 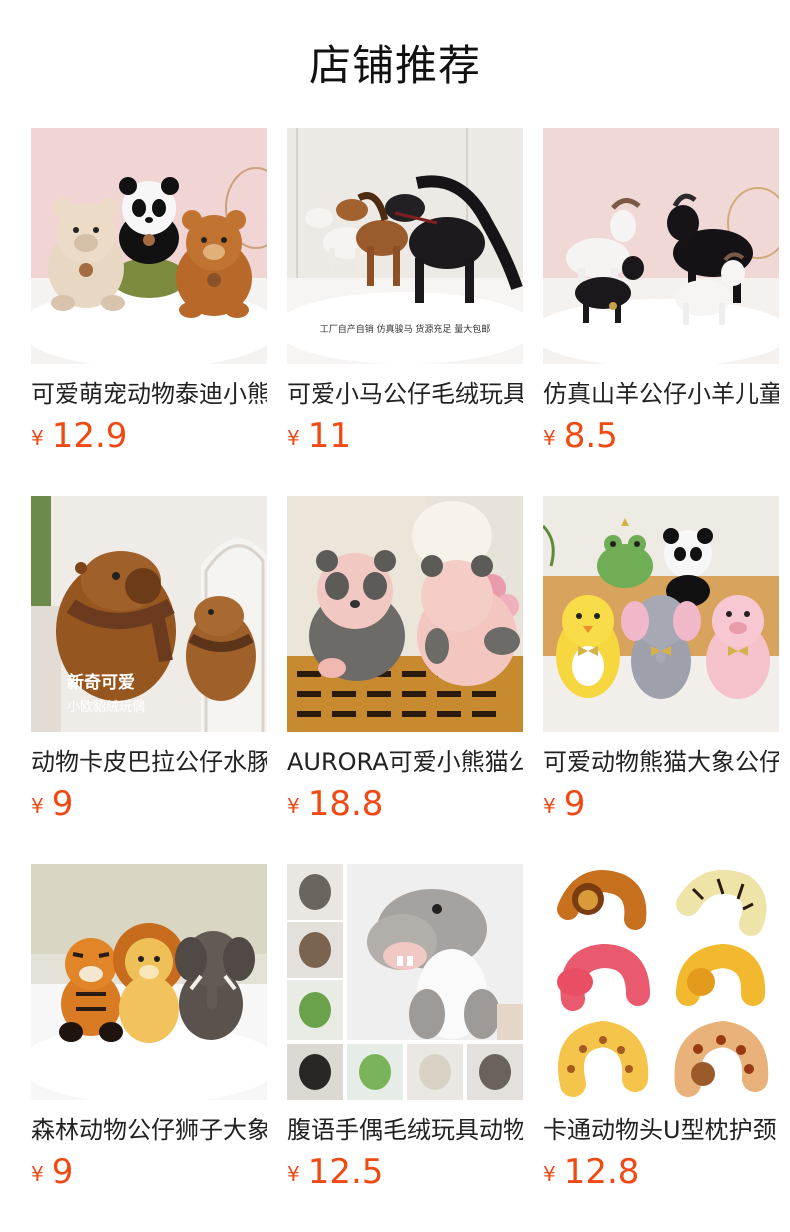 I want to click on page-title: 店铺推荐, so click(x=394, y=65).